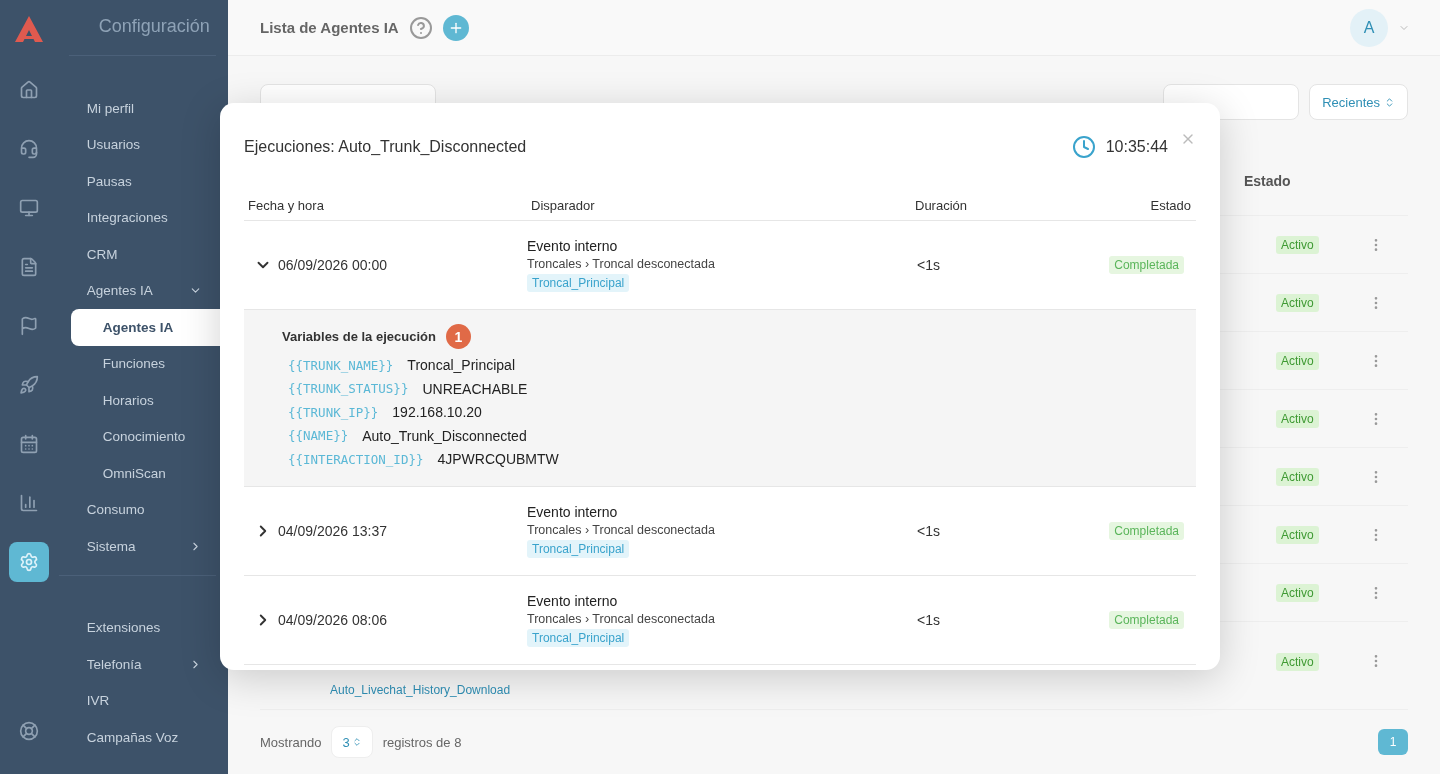  Describe the element at coordinates (356, 459) in the screenshot. I see `variable-key: {{INTERACTION_ID}}` at that location.